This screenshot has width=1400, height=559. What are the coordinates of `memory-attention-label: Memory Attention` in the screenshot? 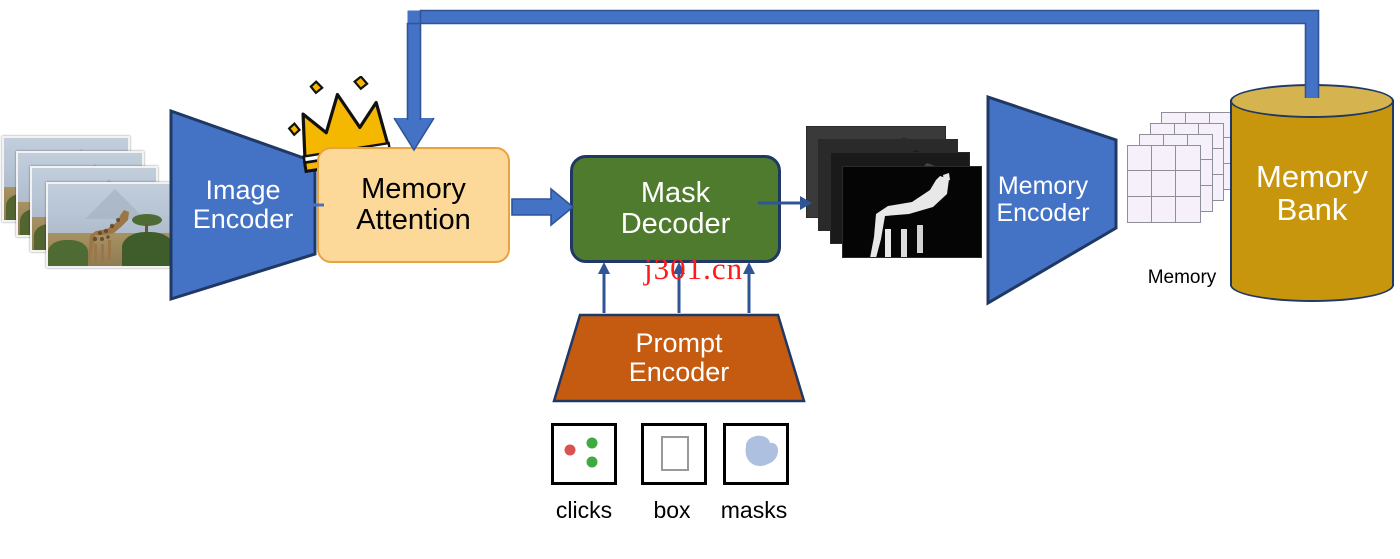 It's located at (413, 204).